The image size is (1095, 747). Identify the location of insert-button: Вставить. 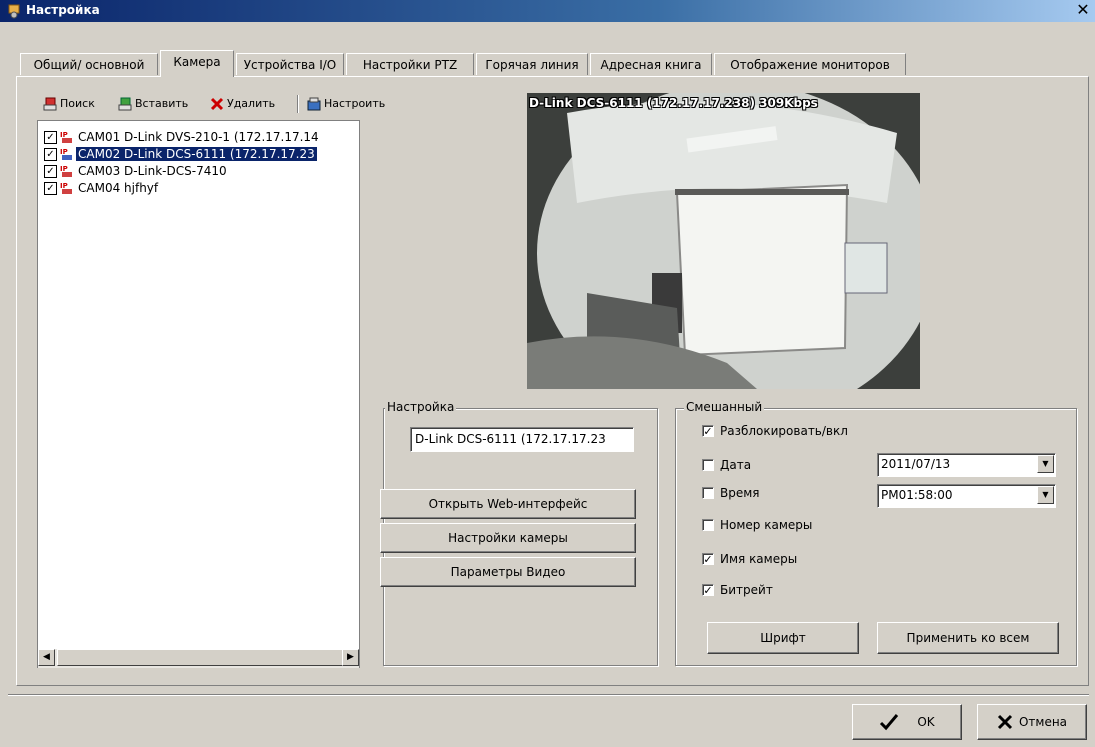
(153, 104).